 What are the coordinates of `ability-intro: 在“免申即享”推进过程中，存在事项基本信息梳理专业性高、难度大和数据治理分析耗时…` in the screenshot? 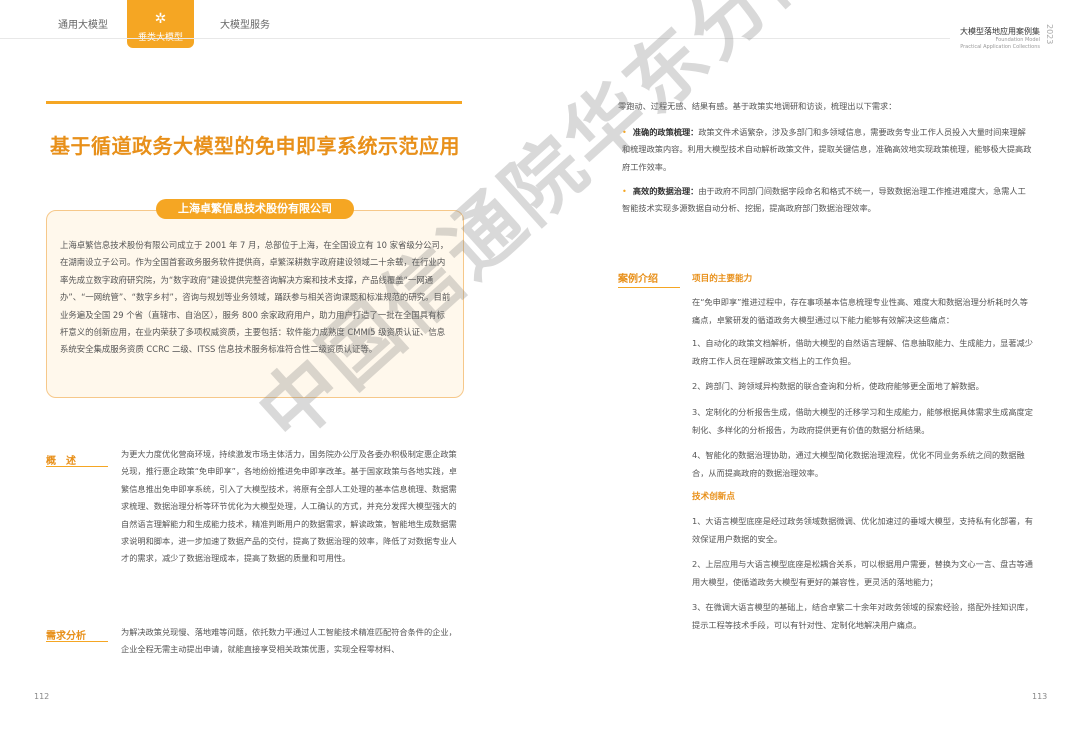 It's located at (860, 311).